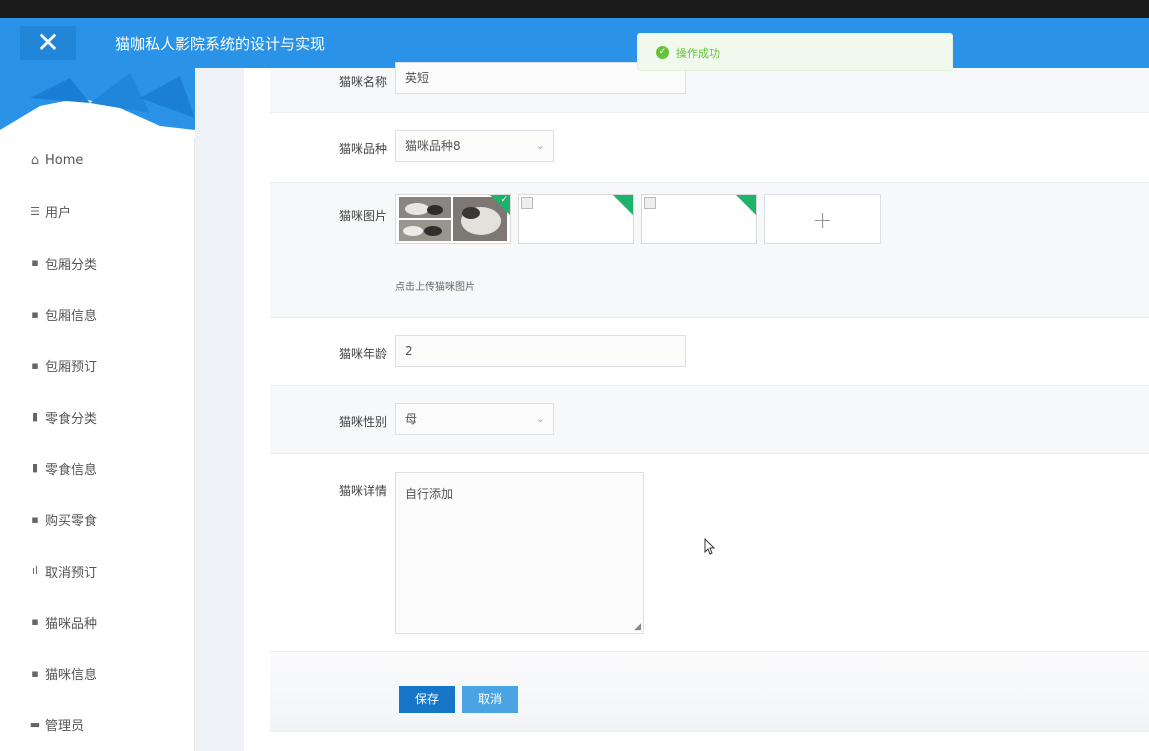 The image size is (1149, 751). What do you see at coordinates (362, 149) in the screenshot?
I see `breed-label: 猫咪品种` at bounding box center [362, 149].